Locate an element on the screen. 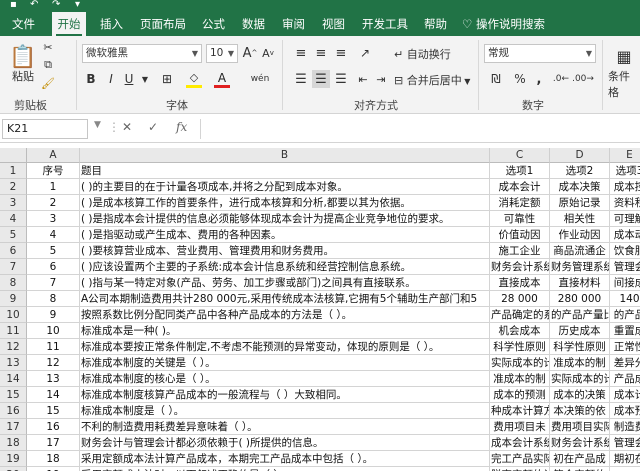 Image resolution: width=640 pixels, height=471 pixels. cell-d: 的产品产量比 is located at coordinates (580, 315).